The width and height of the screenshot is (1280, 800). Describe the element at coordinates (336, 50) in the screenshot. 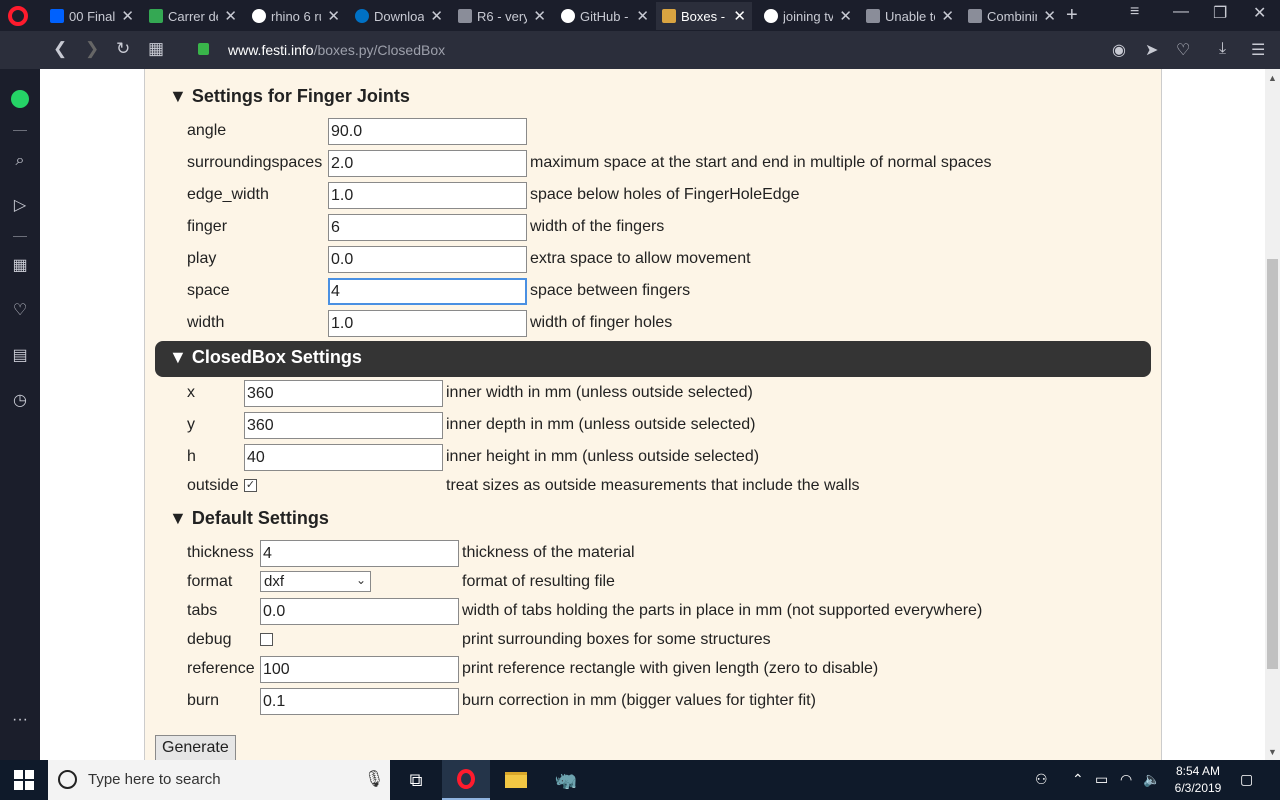

I see `url-field: www.festi.info/boxes.py/ClosedBox` at that location.